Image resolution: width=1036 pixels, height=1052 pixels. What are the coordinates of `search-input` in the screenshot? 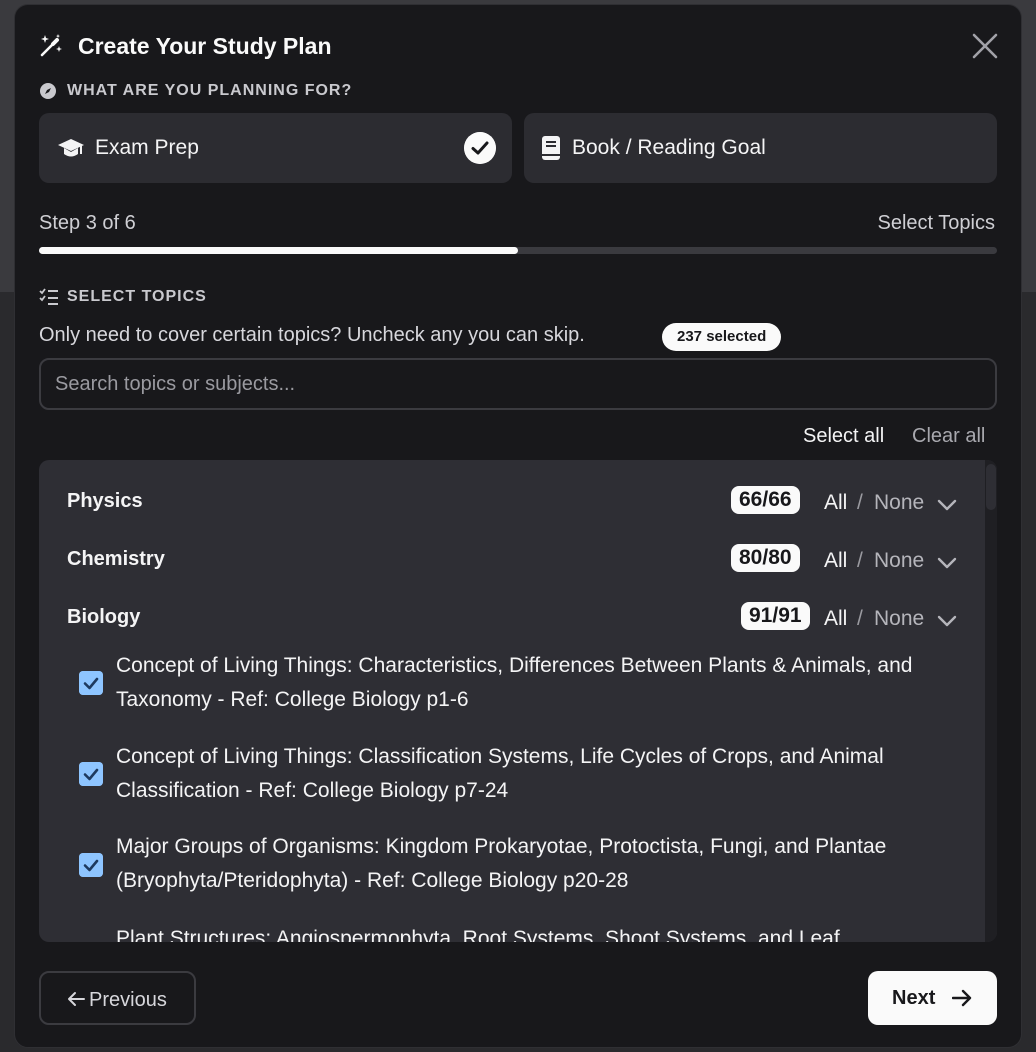 It's located at (518, 384).